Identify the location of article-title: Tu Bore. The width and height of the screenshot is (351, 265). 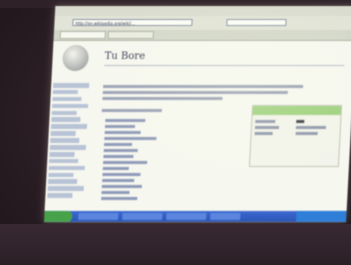
(125, 56).